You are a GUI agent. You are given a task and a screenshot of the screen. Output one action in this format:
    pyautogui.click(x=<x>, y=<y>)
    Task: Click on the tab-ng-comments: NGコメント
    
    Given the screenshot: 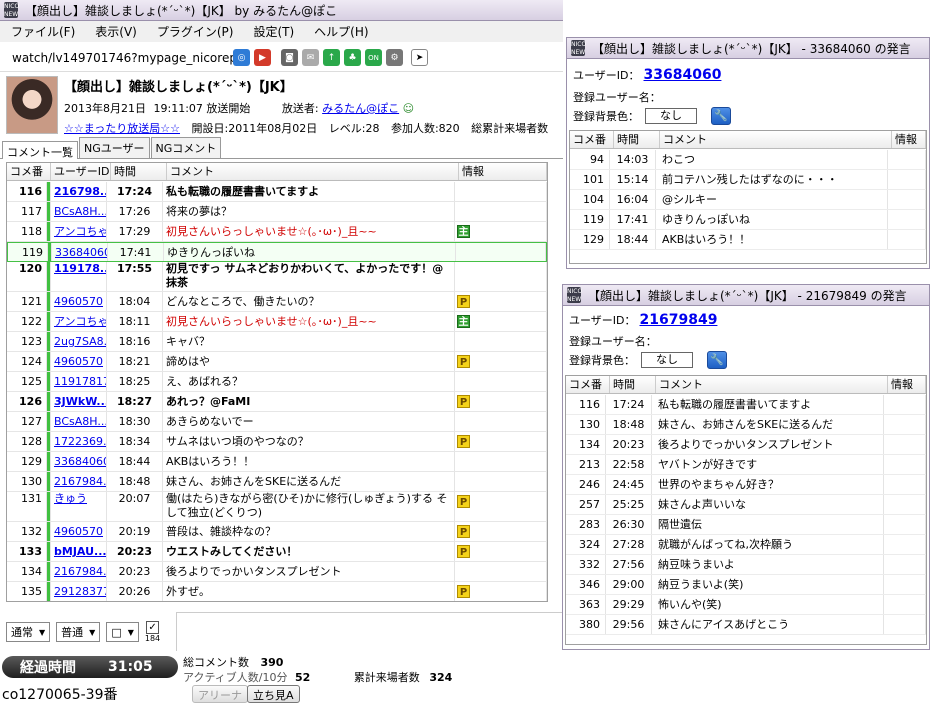 What is the action you would take?
    pyautogui.click(x=186, y=147)
    